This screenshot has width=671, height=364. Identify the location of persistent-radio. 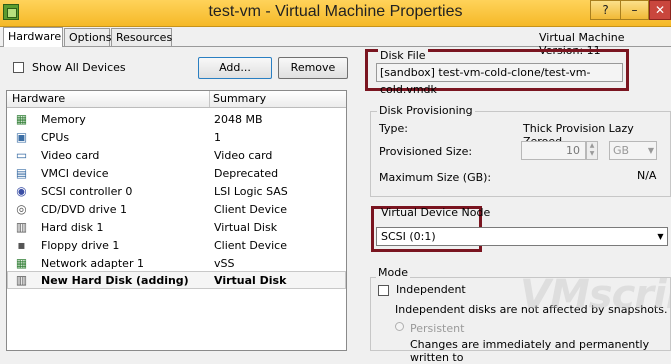
(399, 326).